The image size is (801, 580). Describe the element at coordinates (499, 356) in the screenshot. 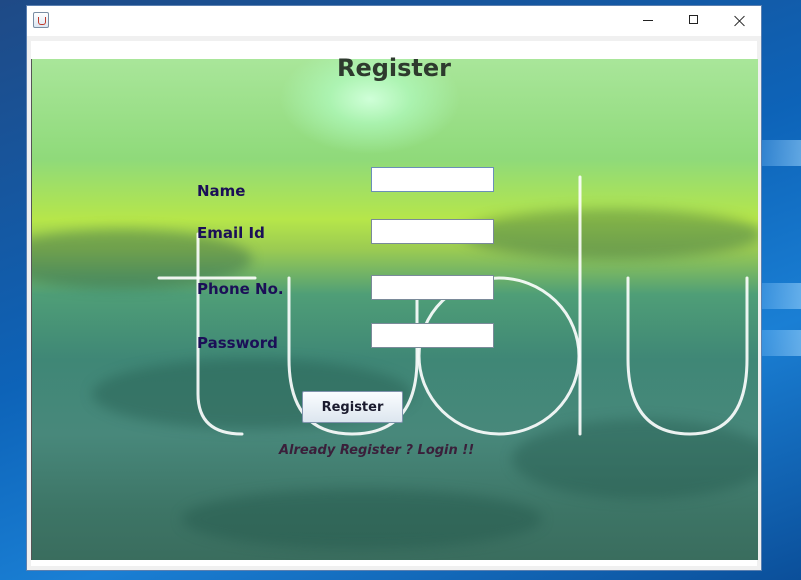

I see `watermark-letter-d-bowl` at that location.